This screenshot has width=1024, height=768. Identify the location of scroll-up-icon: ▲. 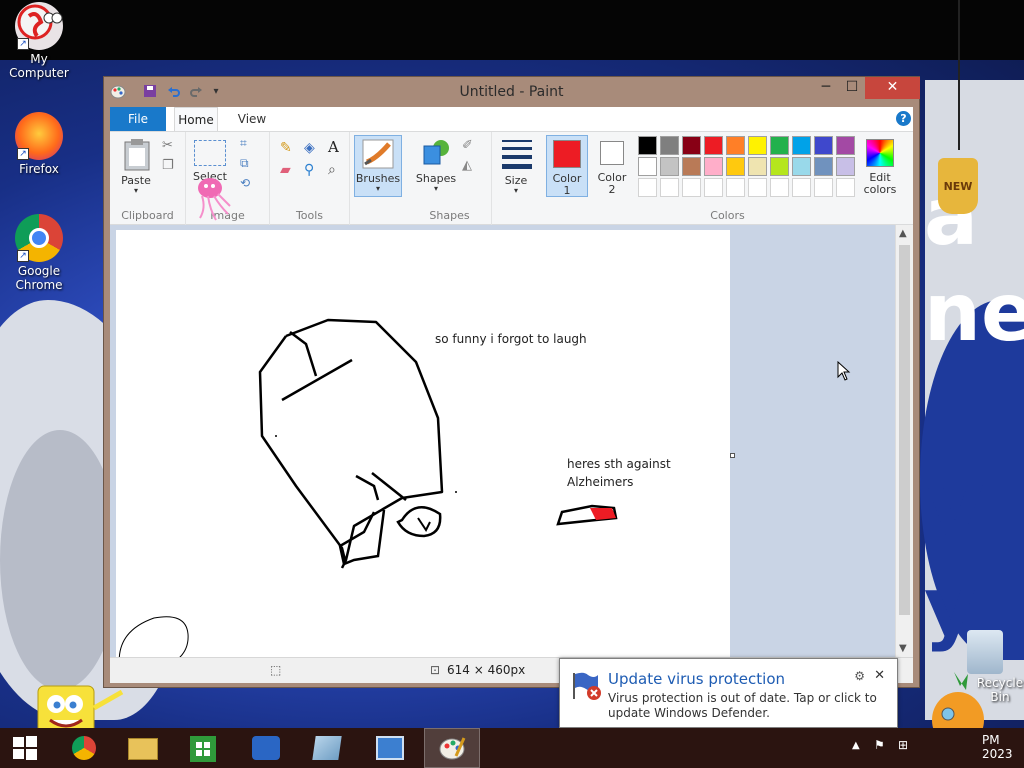
(903, 233).